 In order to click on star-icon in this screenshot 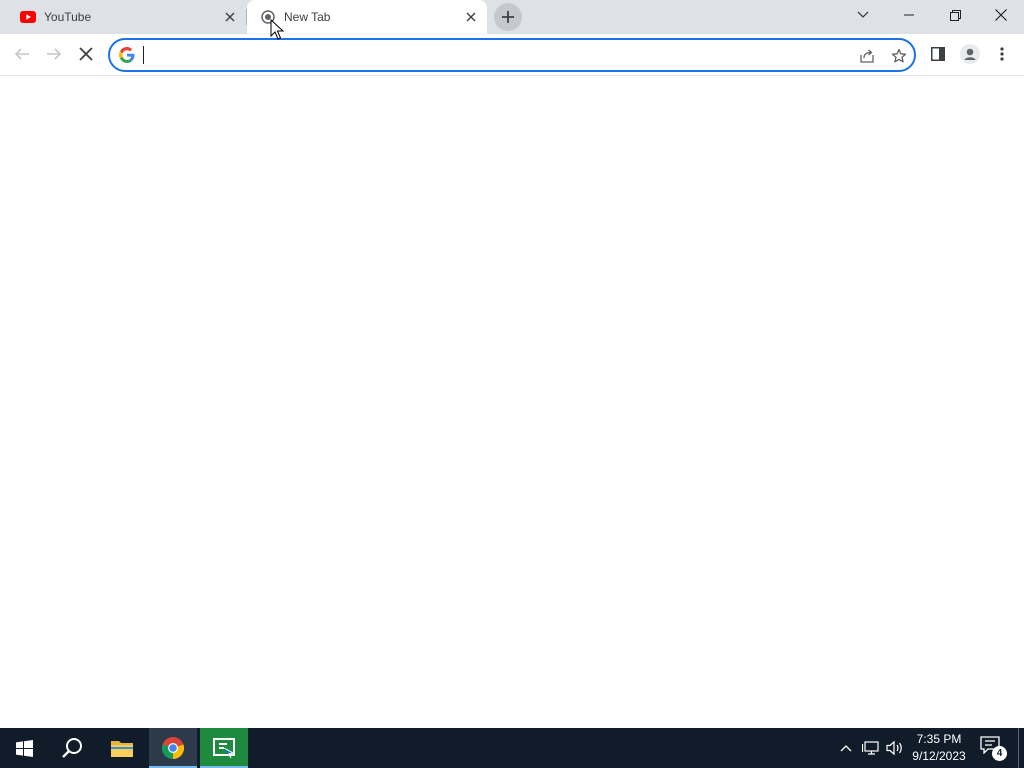, I will do `click(899, 56)`.